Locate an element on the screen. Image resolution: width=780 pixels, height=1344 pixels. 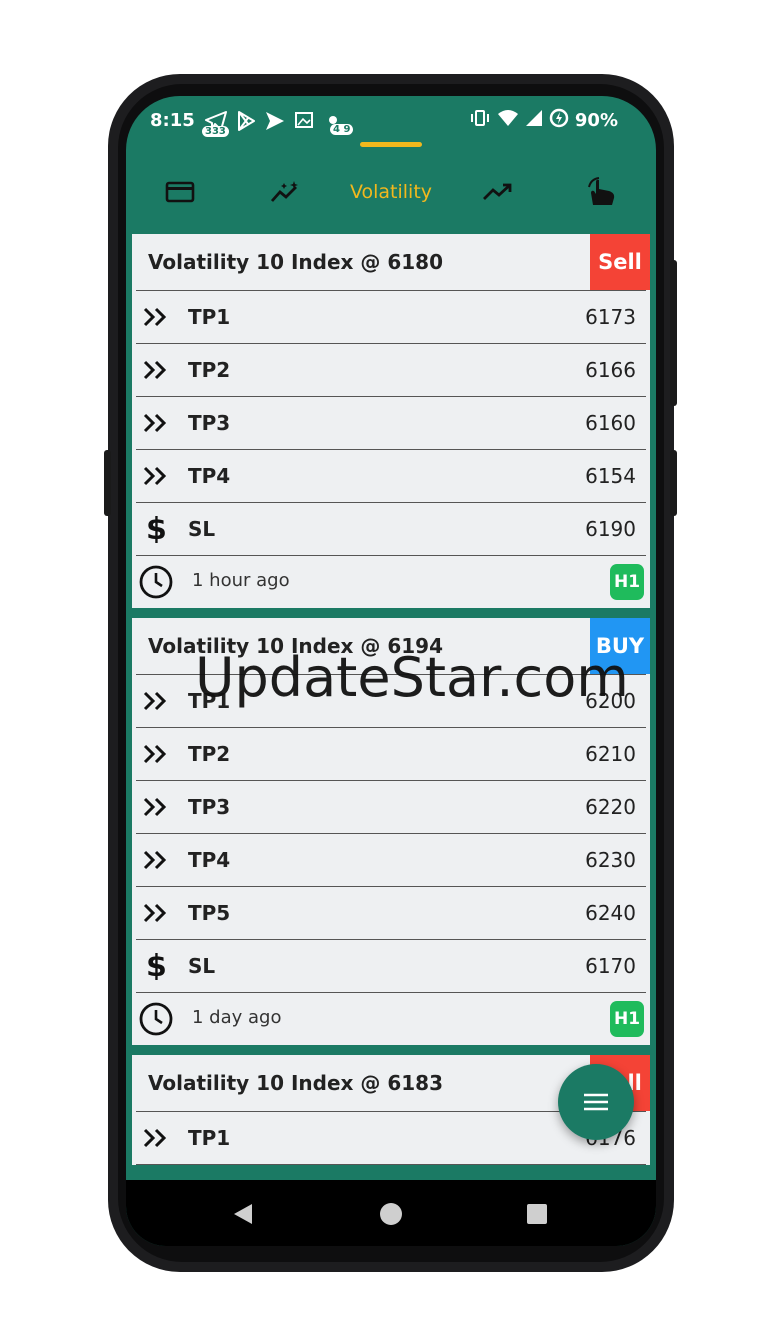
menu-icon is located at coordinates (596, 1102).